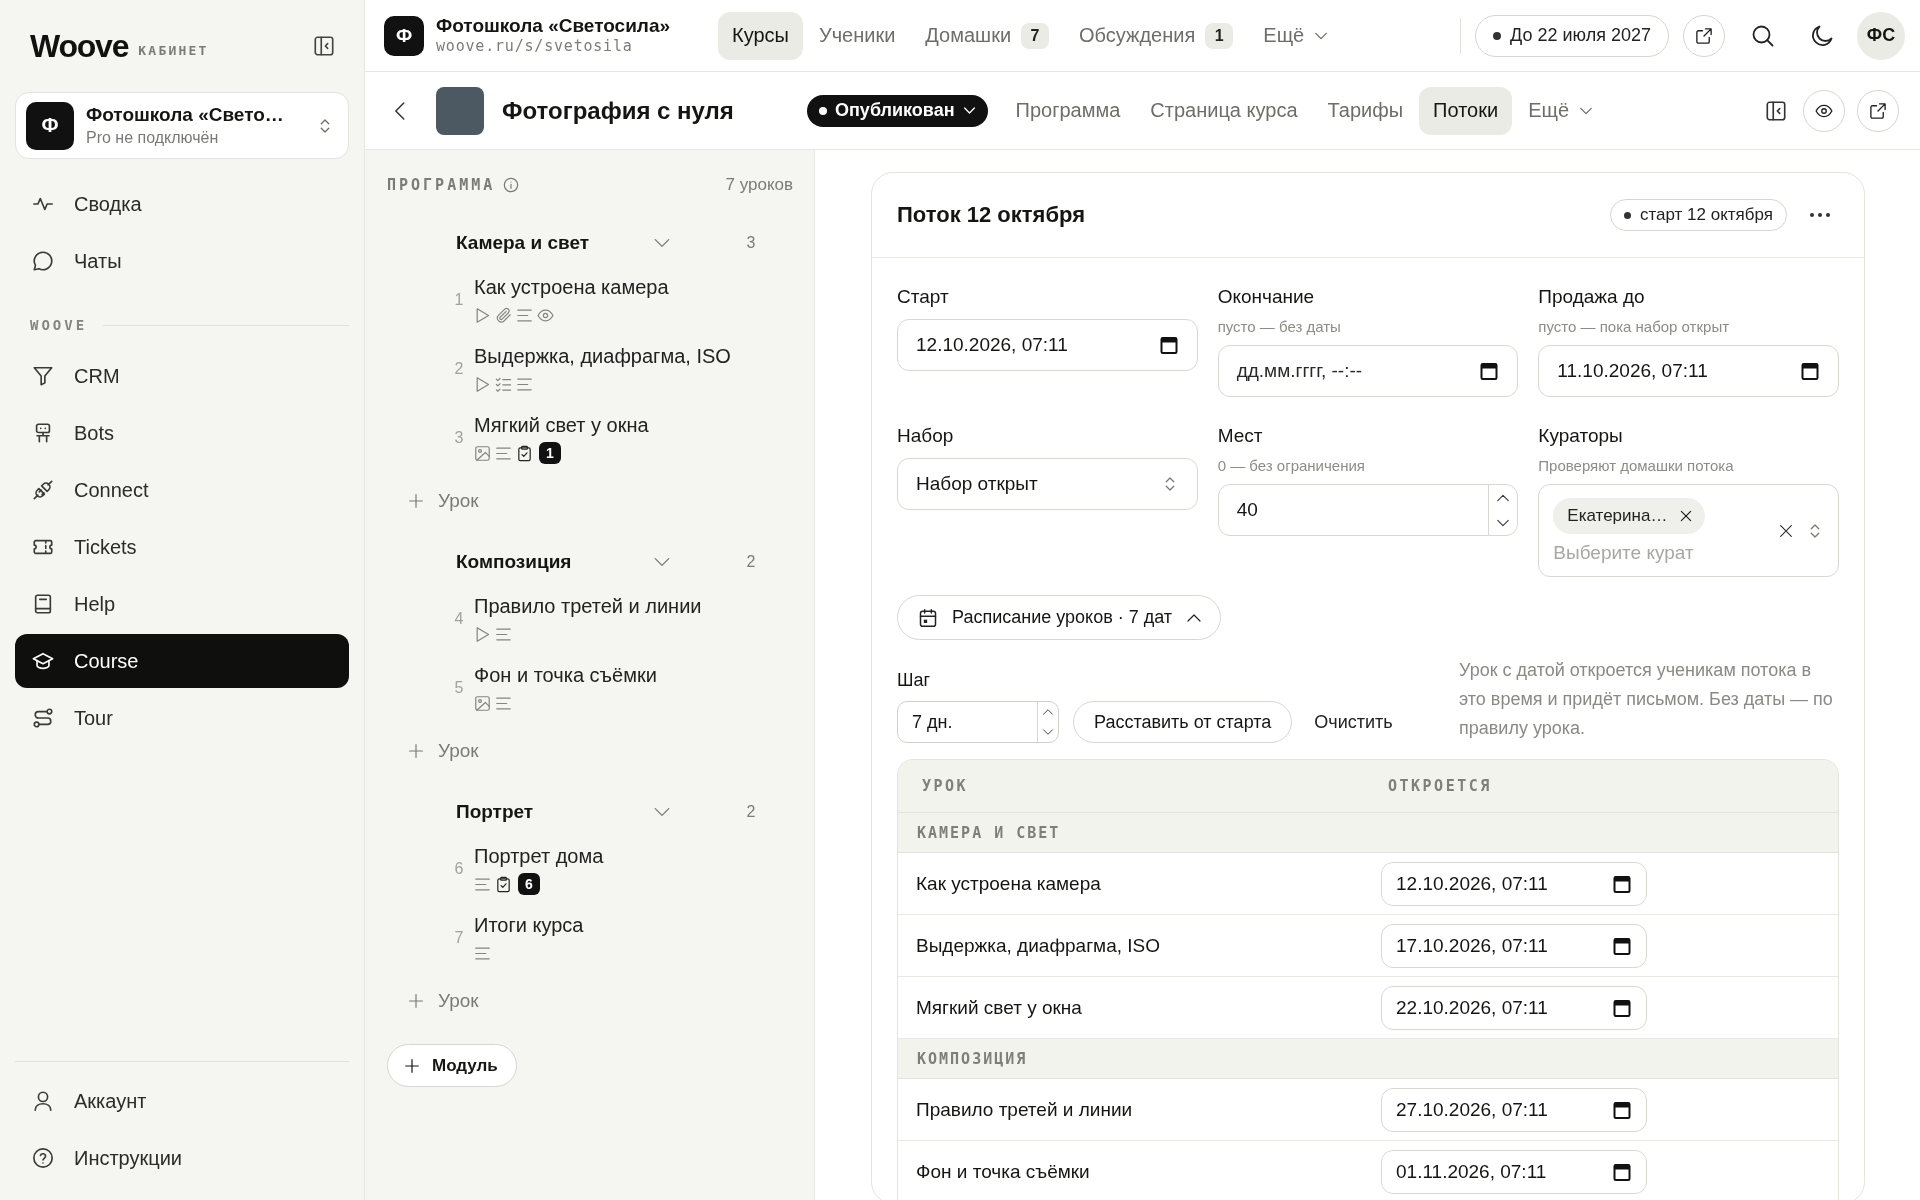  What do you see at coordinates (1240, 436) in the screenshot?
I see `field-label: Мест` at bounding box center [1240, 436].